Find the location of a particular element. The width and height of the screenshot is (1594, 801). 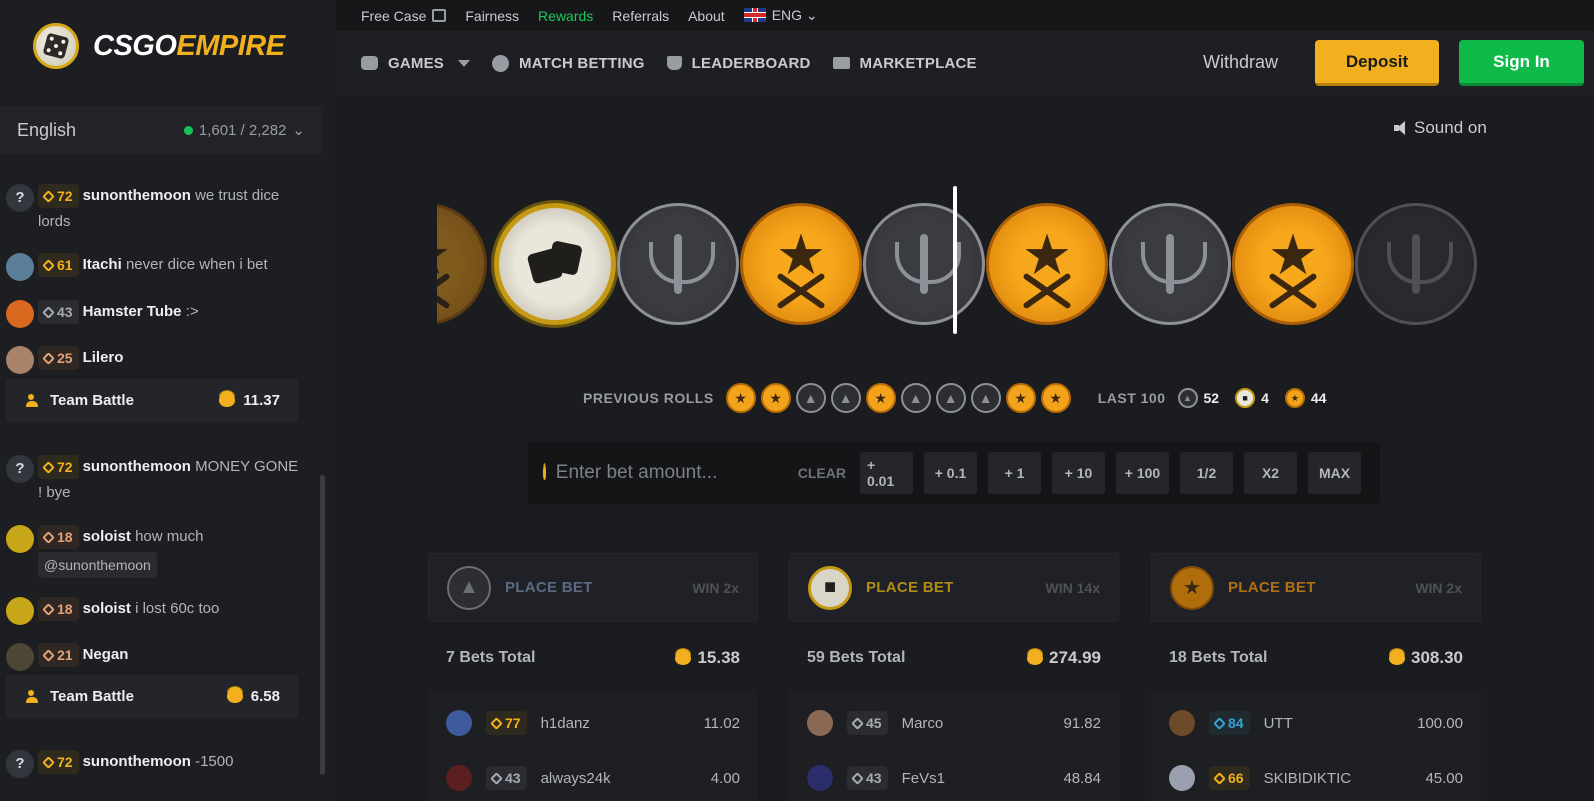

chat-message: ? 72 sunonthemoon we trust dice lords is located at coordinates (154, 209).